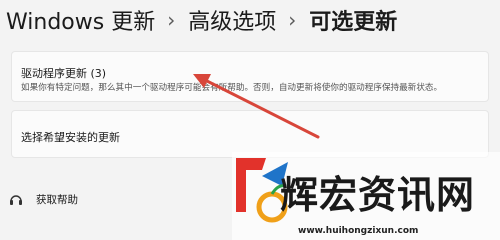 Image resolution: width=500 pixels, height=240 pixels. I want to click on watermark-text: 辉宏资讯网, so click(378, 195).